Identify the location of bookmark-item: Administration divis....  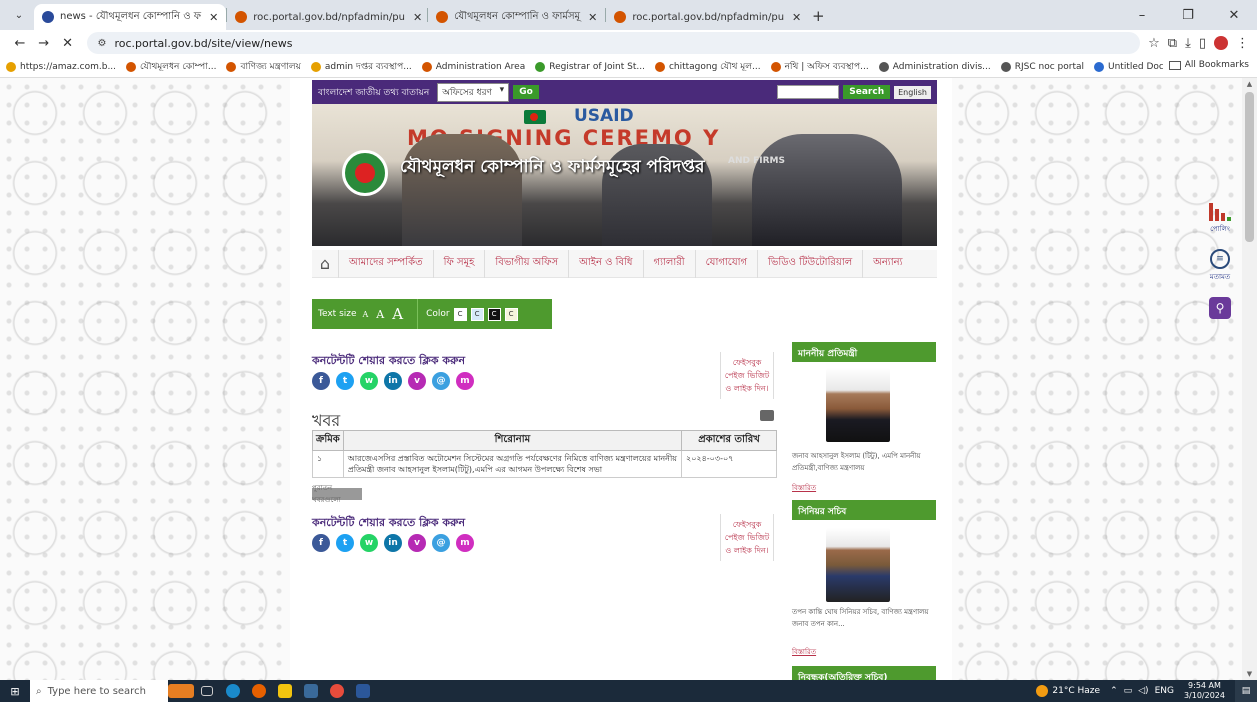
(934, 66).